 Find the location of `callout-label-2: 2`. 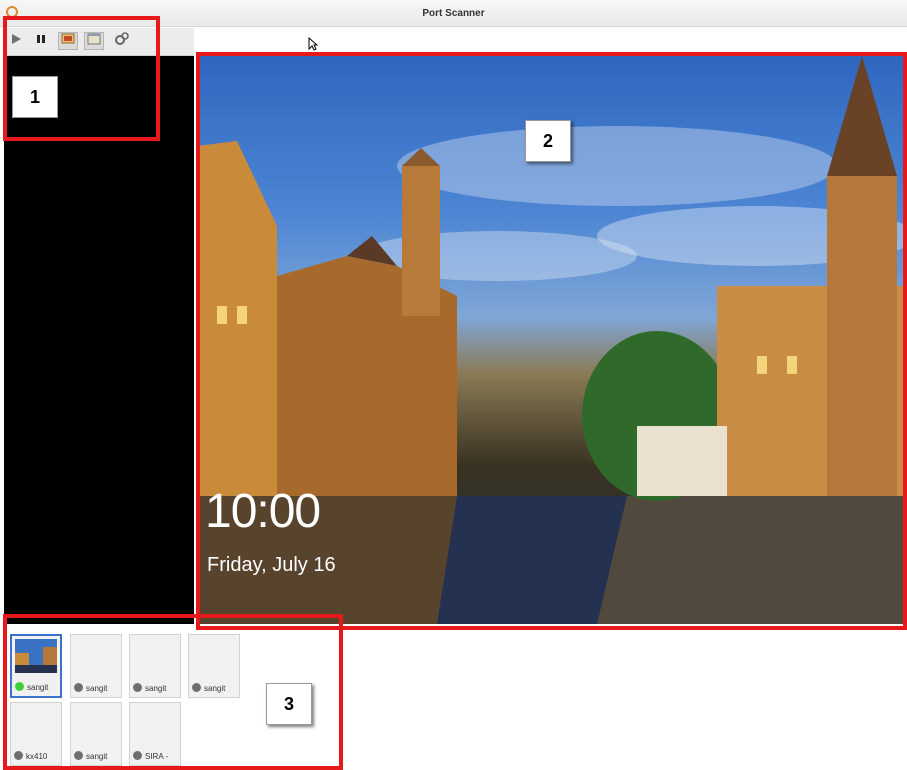

callout-label-2: 2 is located at coordinates (548, 141).